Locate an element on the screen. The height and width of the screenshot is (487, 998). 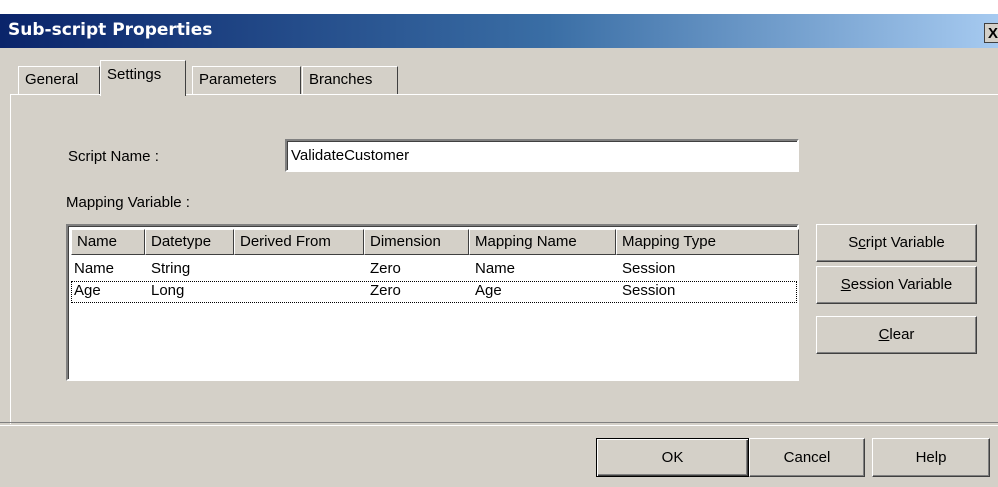
close-button: X is located at coordinates (991, 33).